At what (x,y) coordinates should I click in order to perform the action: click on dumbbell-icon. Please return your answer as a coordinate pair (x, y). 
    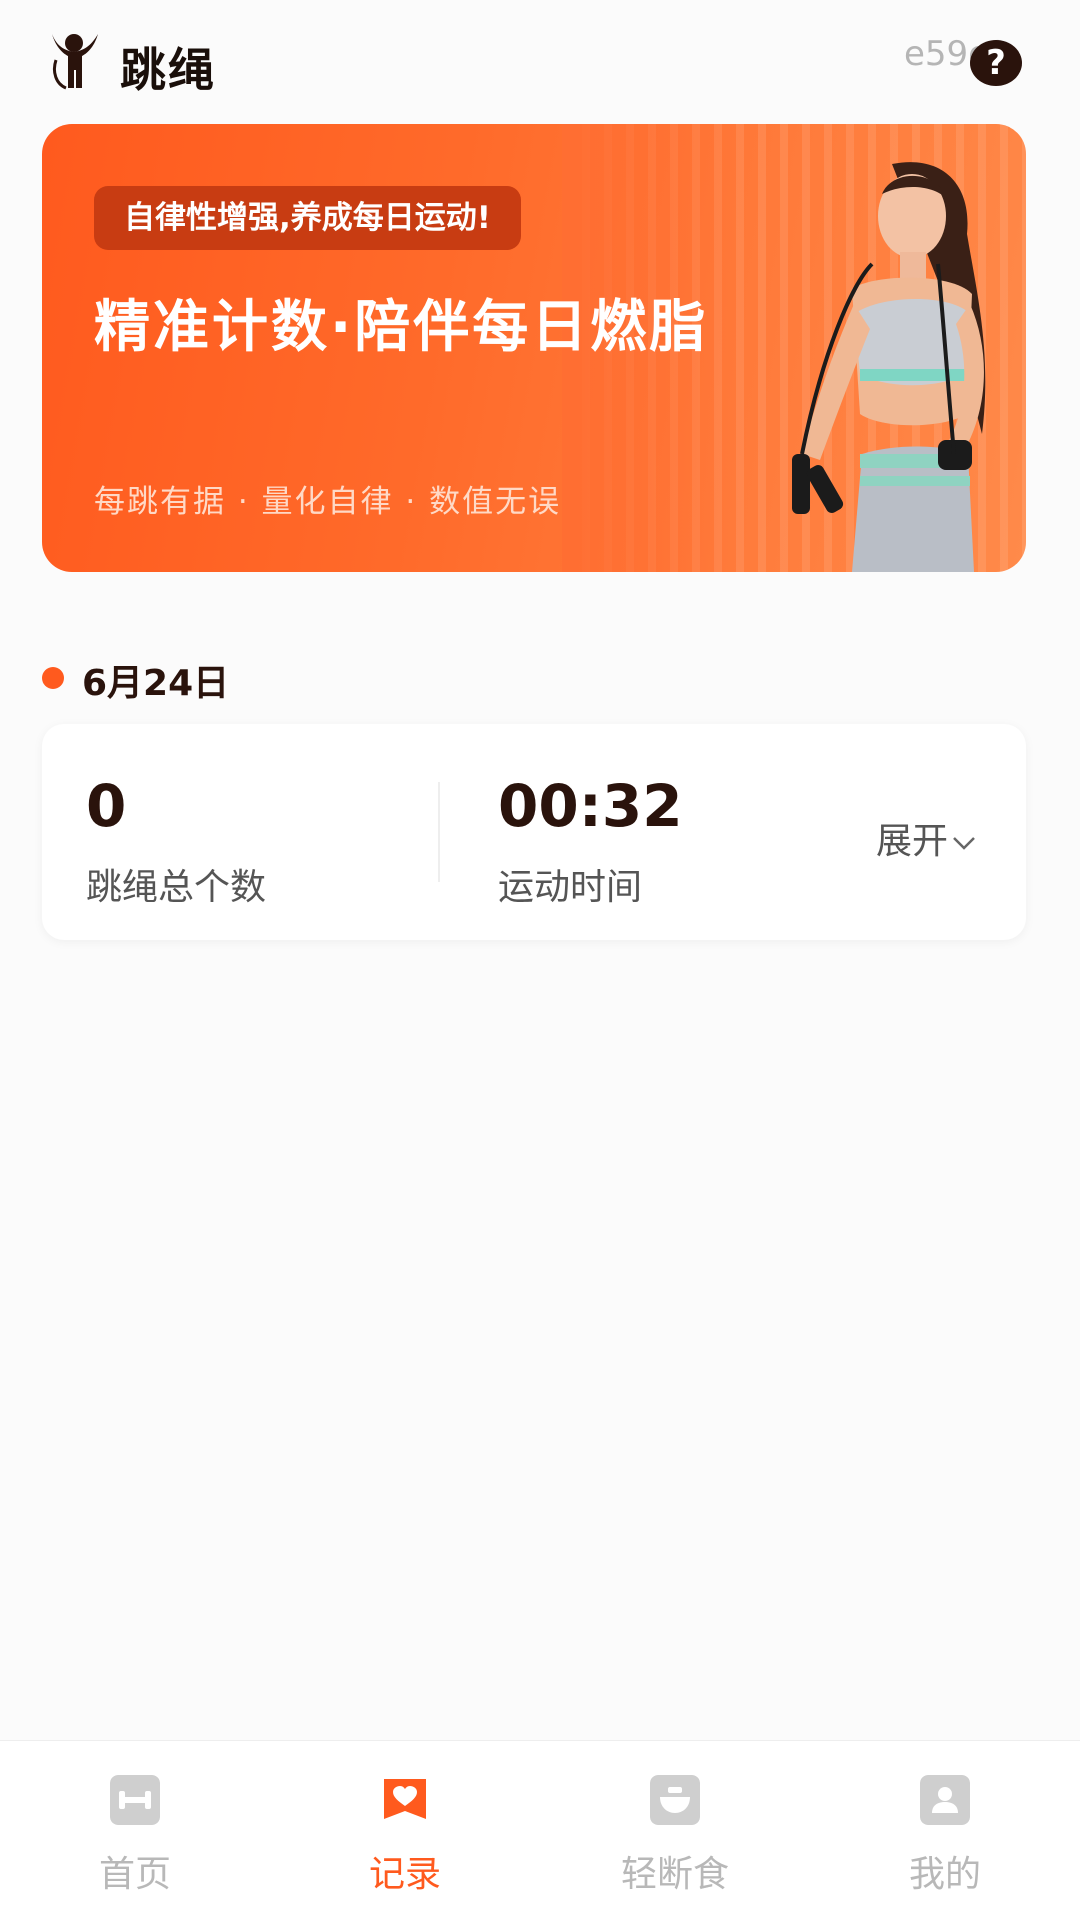
    Looking at the image, I should click on (135, 1800).